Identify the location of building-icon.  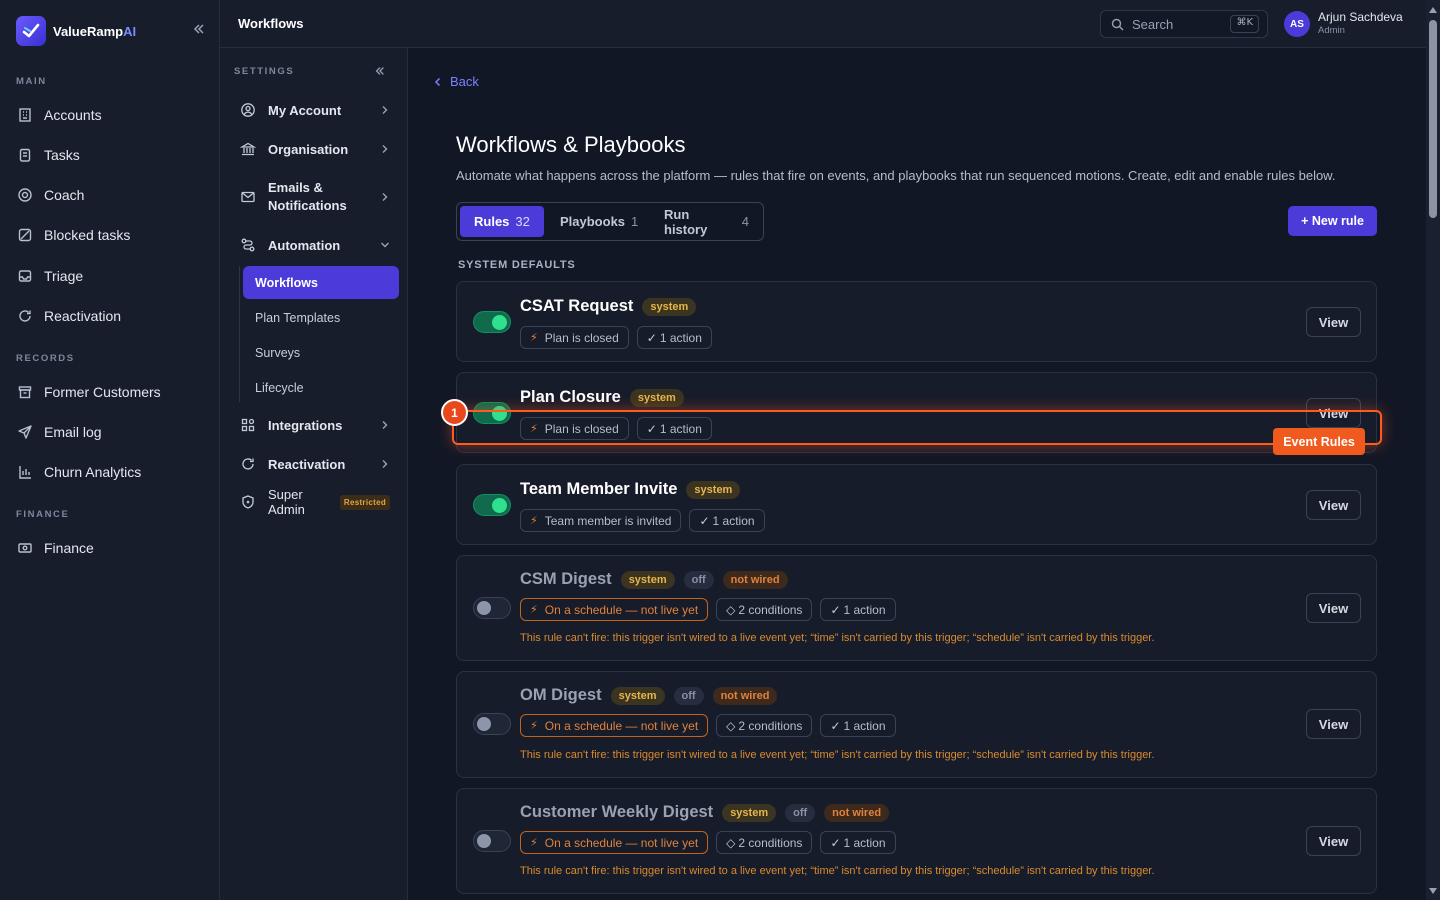
(25, 115).